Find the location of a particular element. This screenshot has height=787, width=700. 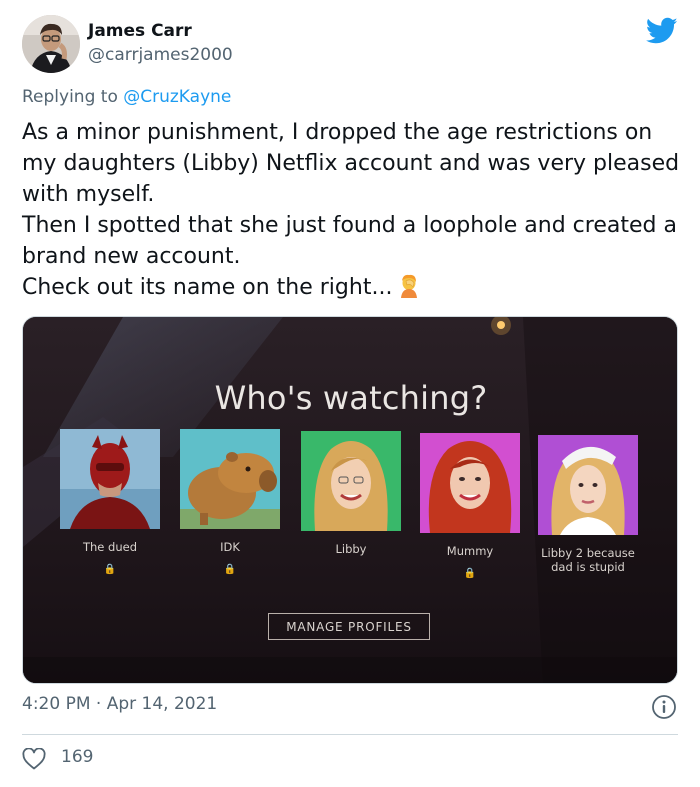

profile-tile: Libby 2 because dad is stupid is located at coordinates (588, 504).